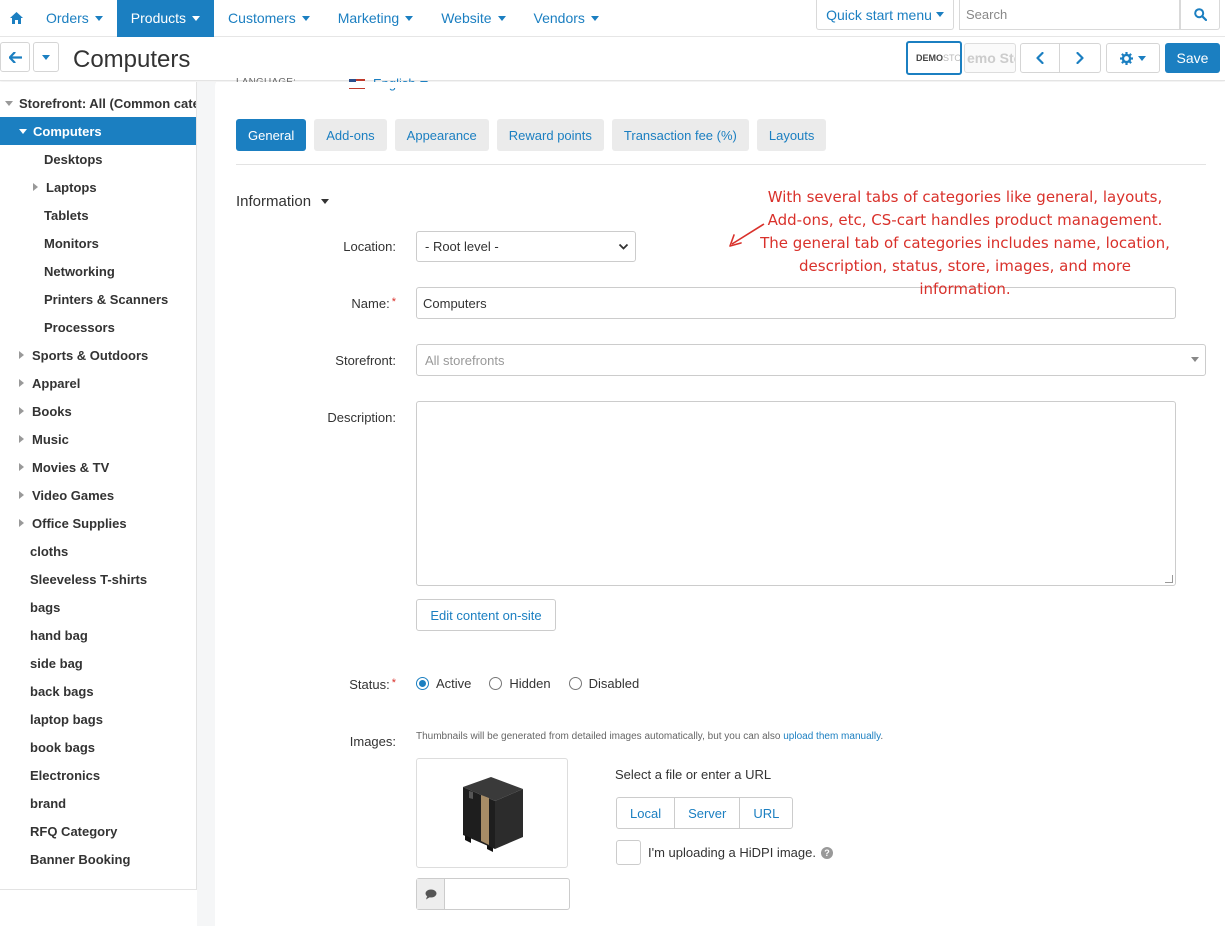 The width and height of the screenshot is (1225, 926). I want to click on desktop-computer-image, so click(493, 814).